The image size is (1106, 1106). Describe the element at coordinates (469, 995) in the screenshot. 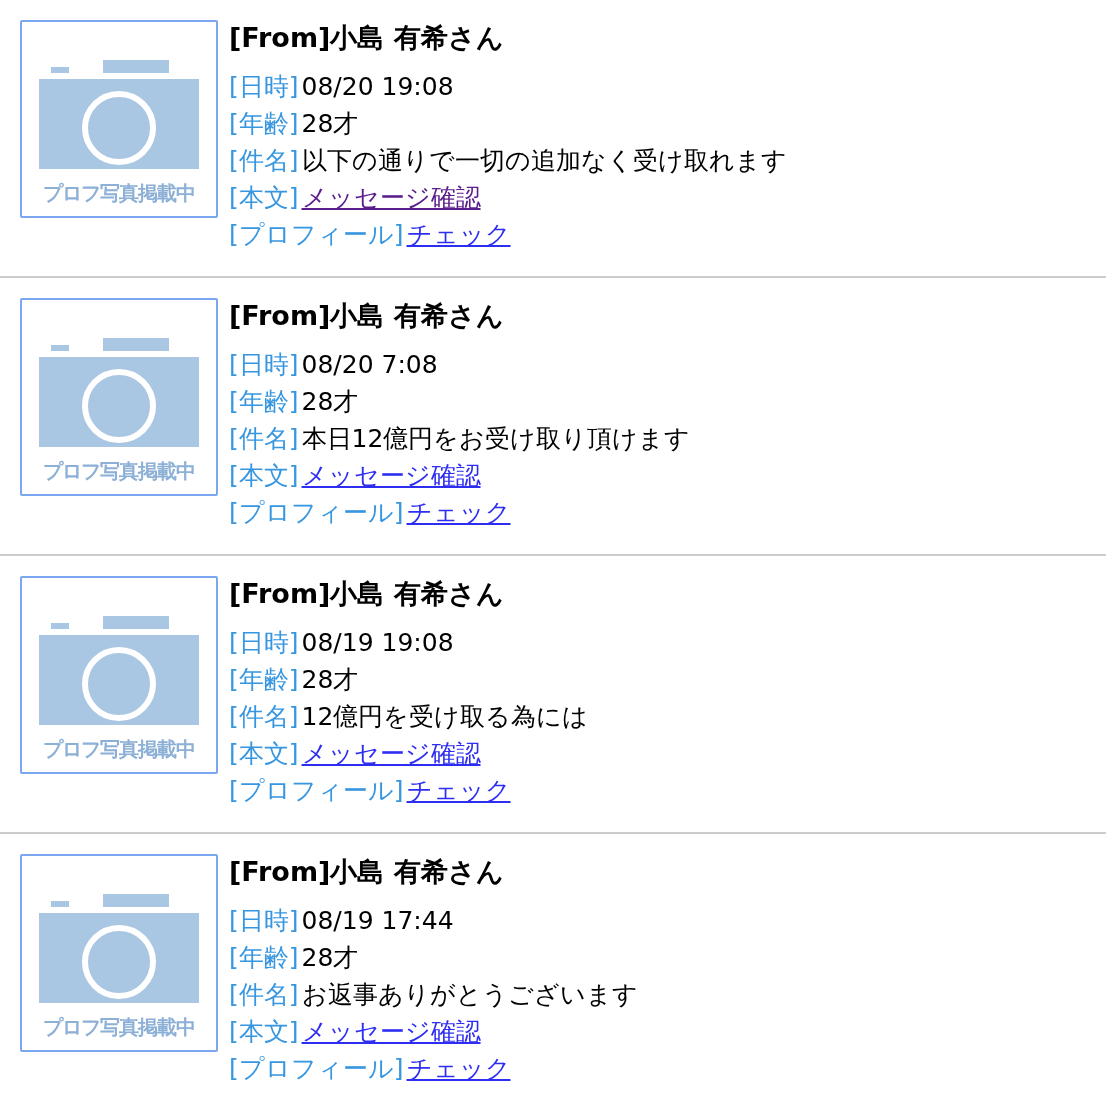

I see `field-value: お返事ありがとうございます` at that location.